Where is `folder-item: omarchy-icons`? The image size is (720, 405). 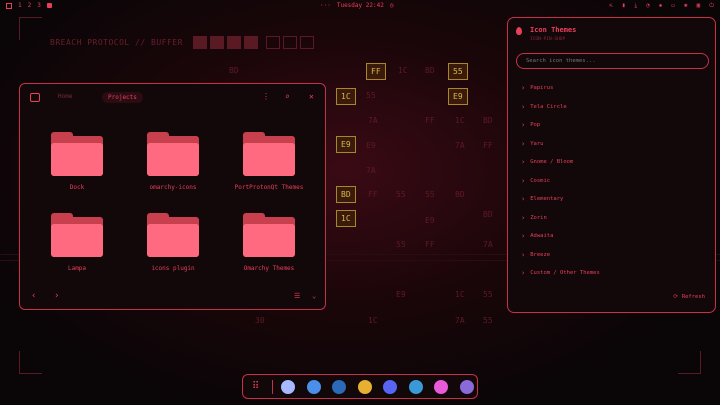 folder-item: omarchy-icons is located at coordinates (173, 161).